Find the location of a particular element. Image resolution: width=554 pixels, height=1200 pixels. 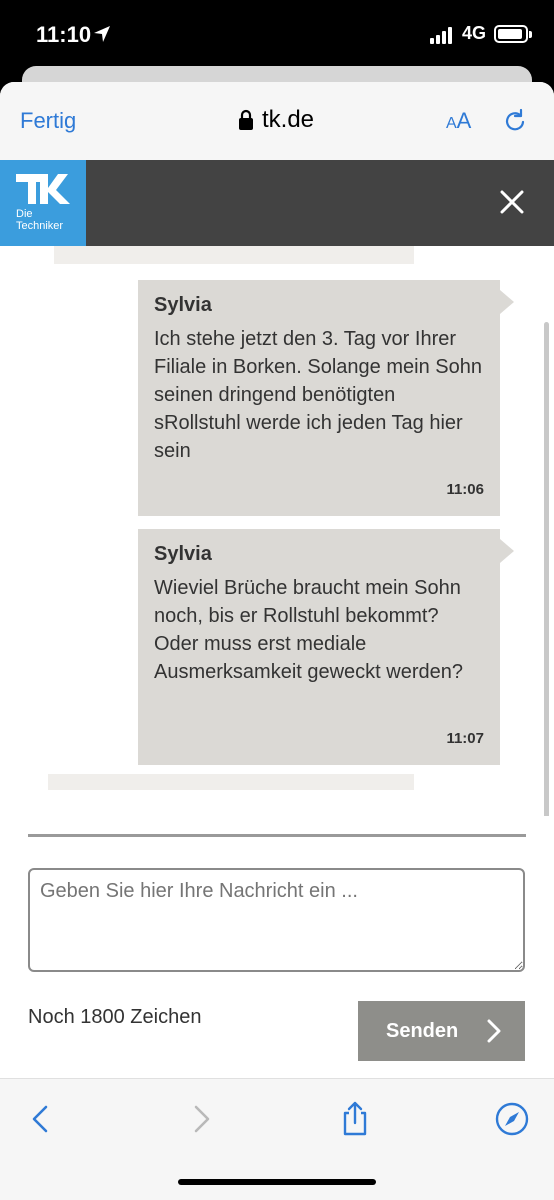

done-button: Fertig is located at coordinates (48, 121).